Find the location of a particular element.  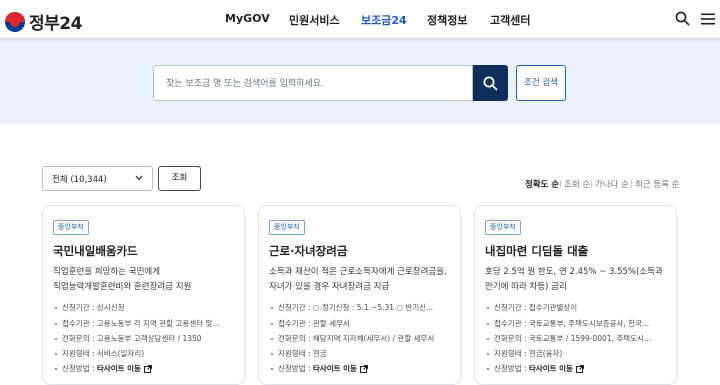

search-input: 찾는 보조금 명 또는 검색어를 입력하세요. is located at coordinates (316, 82).